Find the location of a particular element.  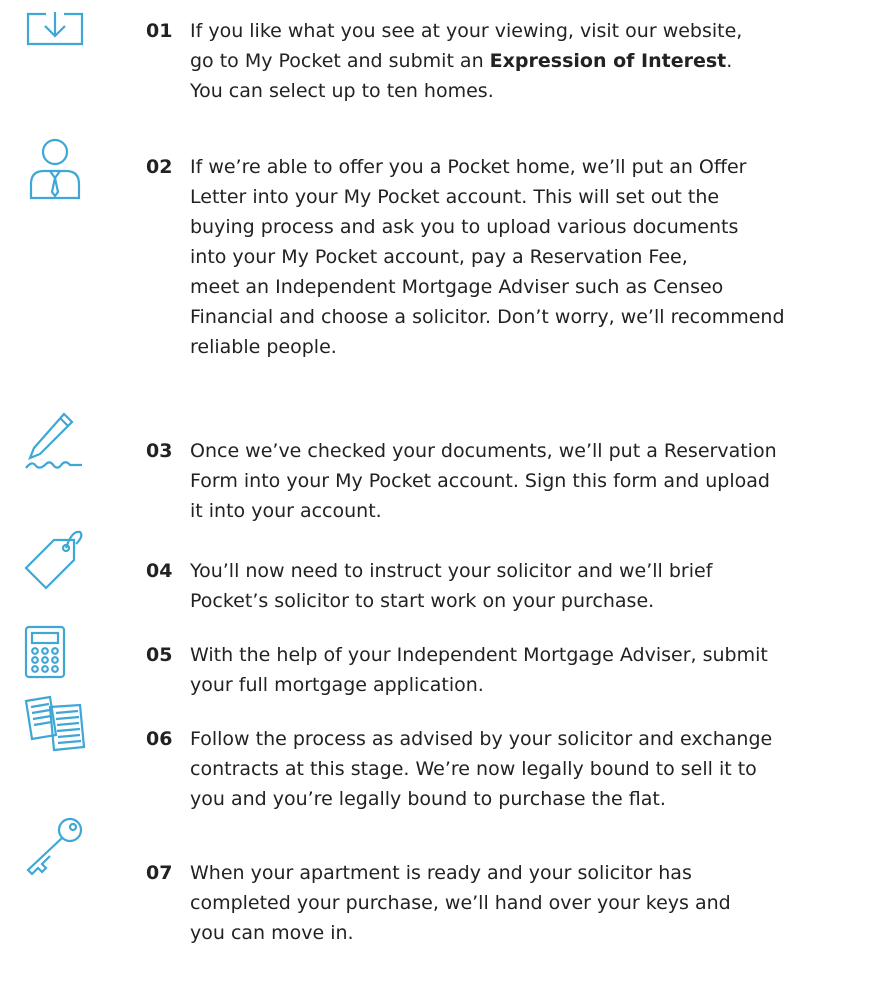

step-text-segment: go to My Pocket and submit an is located at coordinates (340, 61).